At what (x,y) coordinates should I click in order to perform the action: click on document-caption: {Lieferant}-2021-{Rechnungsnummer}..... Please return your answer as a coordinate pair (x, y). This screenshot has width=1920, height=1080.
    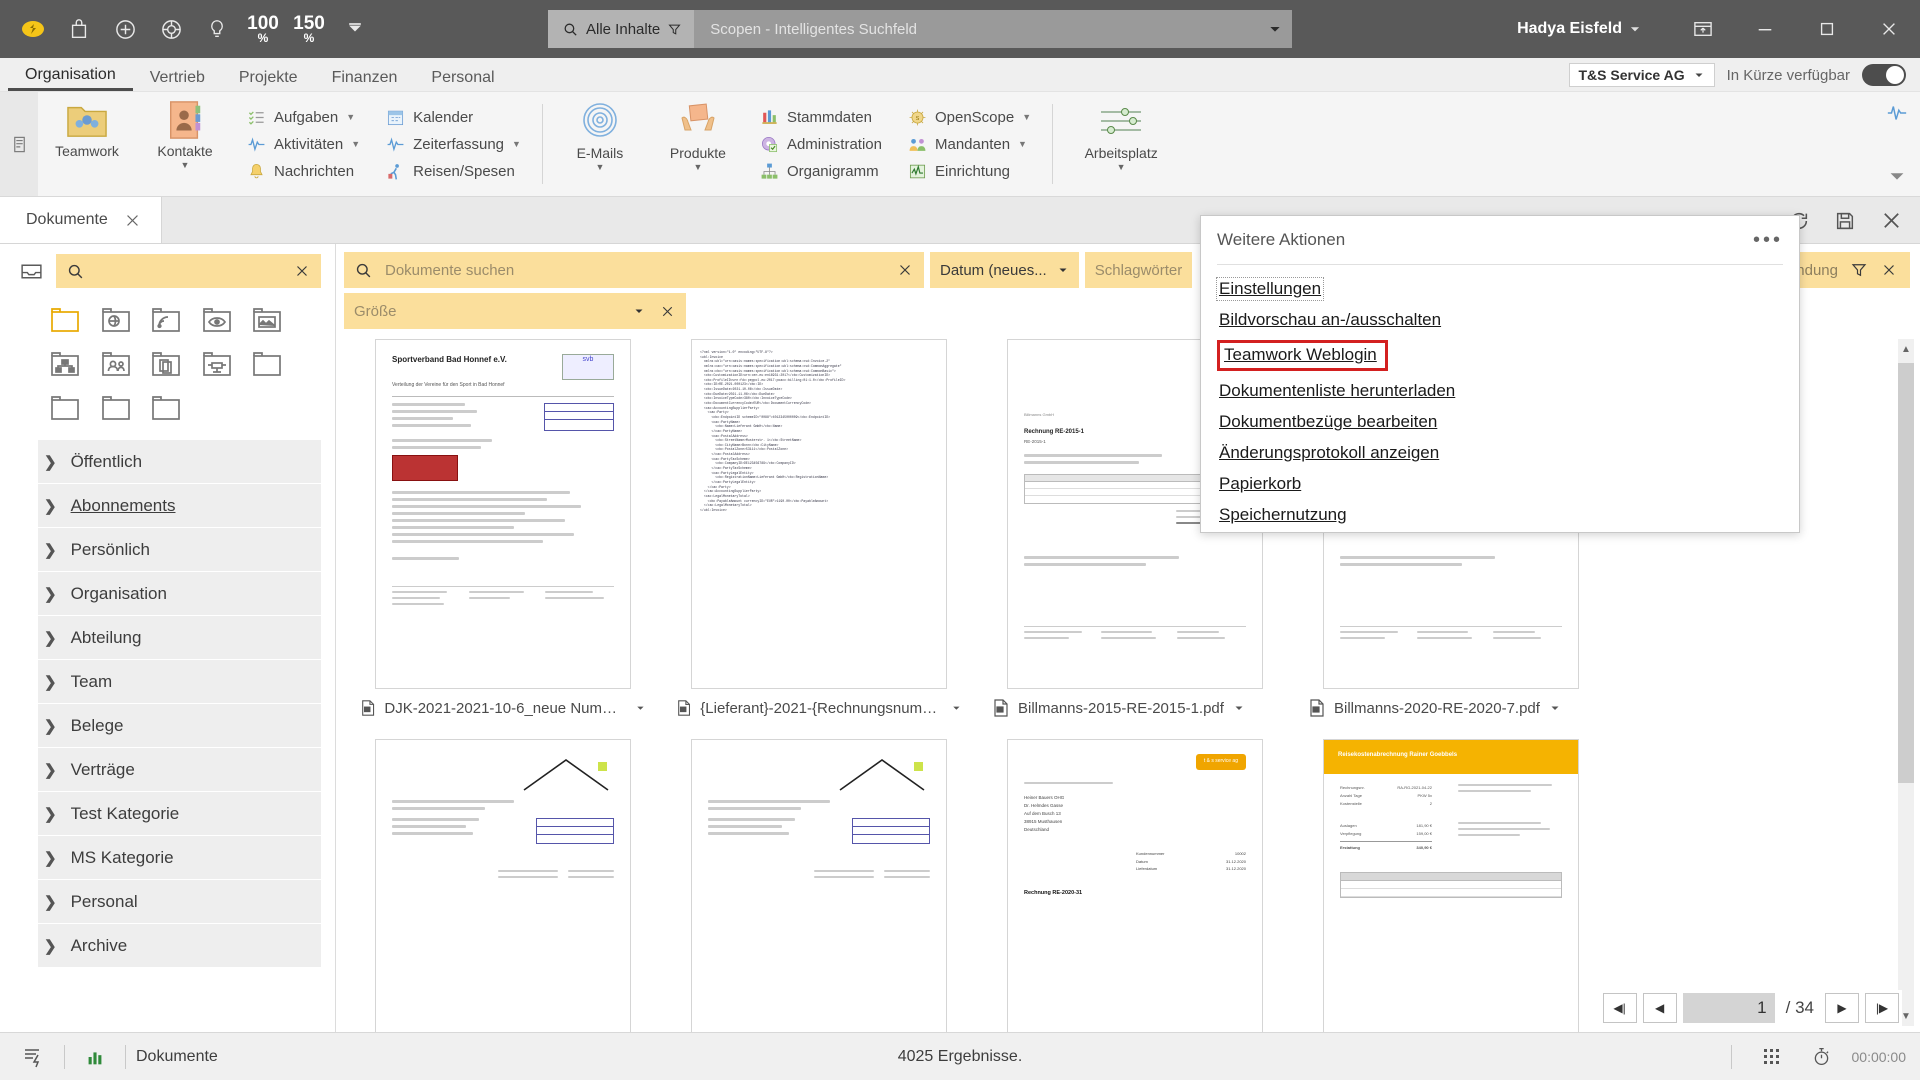
    Looking at the image, I should click on (819, 708).